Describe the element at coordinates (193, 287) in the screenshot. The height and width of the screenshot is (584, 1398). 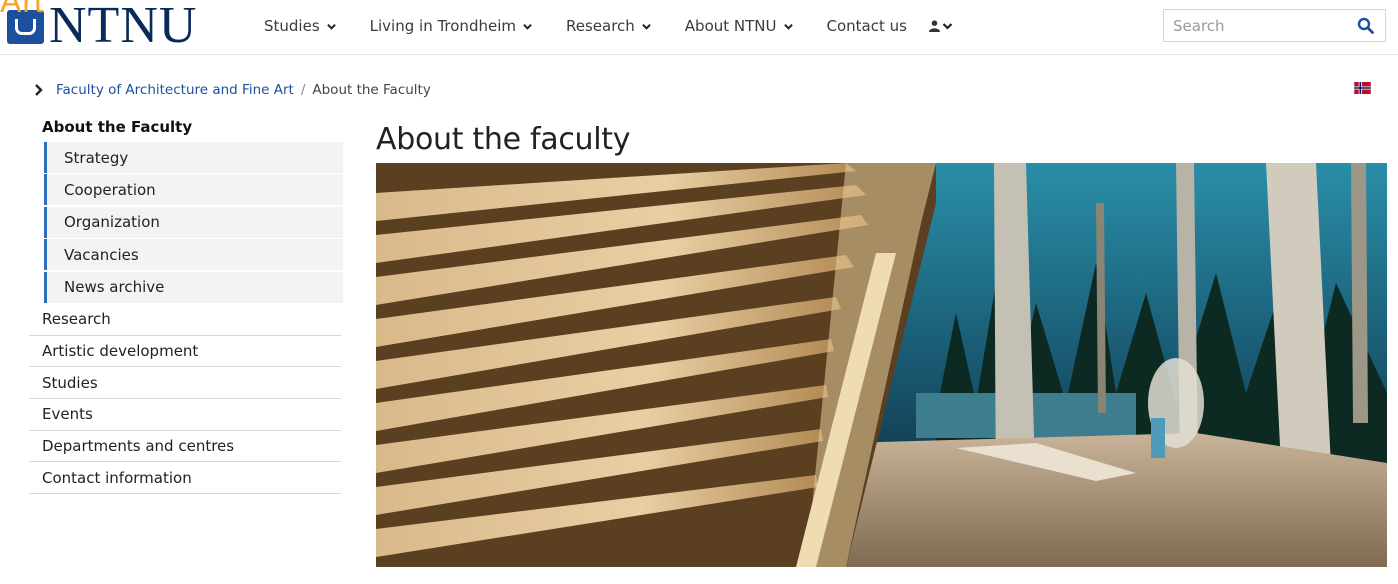
I see `sidebar-item-news-archive: News archive` at that location.